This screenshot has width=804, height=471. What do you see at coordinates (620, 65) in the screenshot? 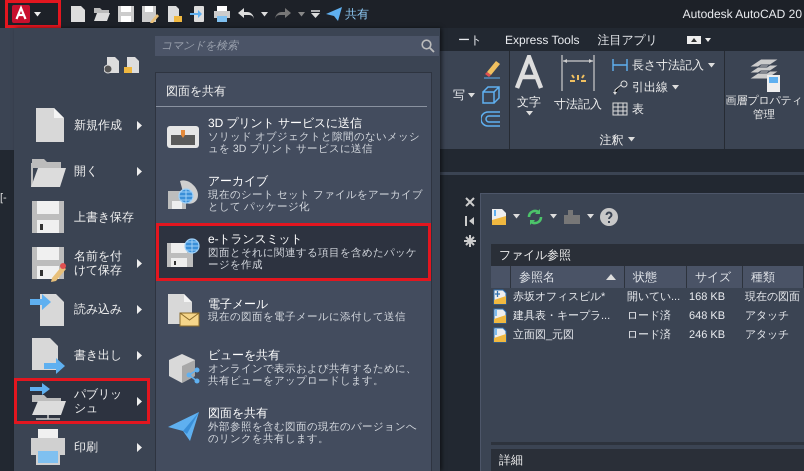
I see `linear-dimension-icon` at bounding box center [620, 65].